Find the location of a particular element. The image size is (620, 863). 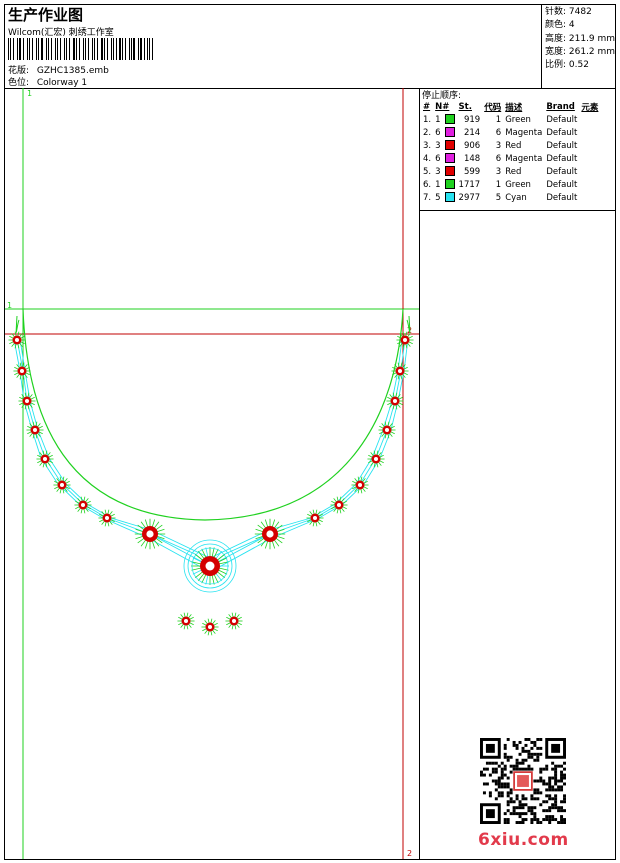

col-desc: 描述 is located at coordinates (514, 108).